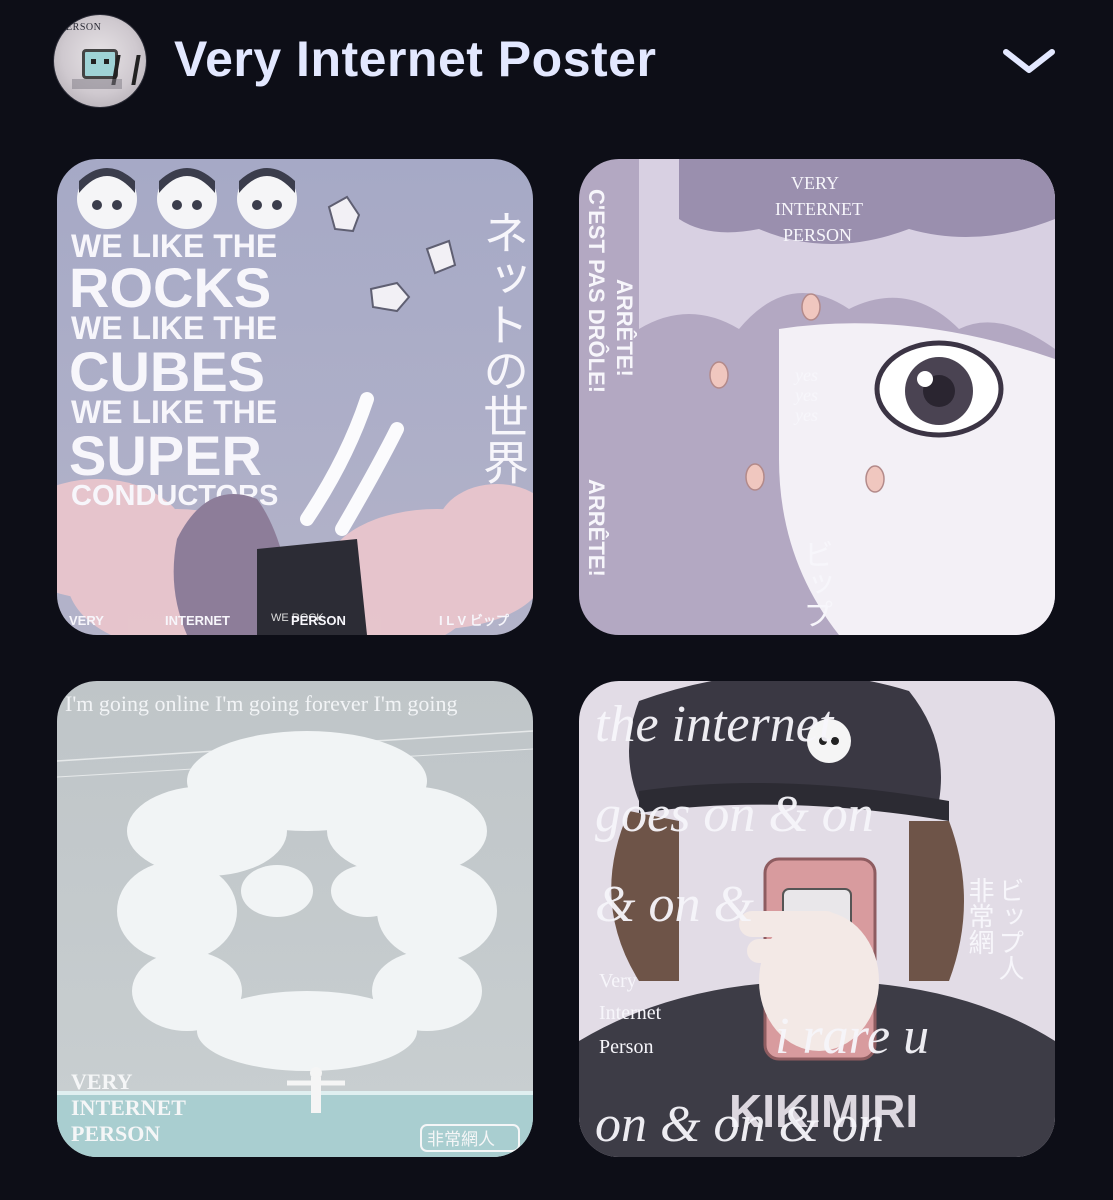  I want to click on jp-vertical-text: ビップ, so click(815, 584).